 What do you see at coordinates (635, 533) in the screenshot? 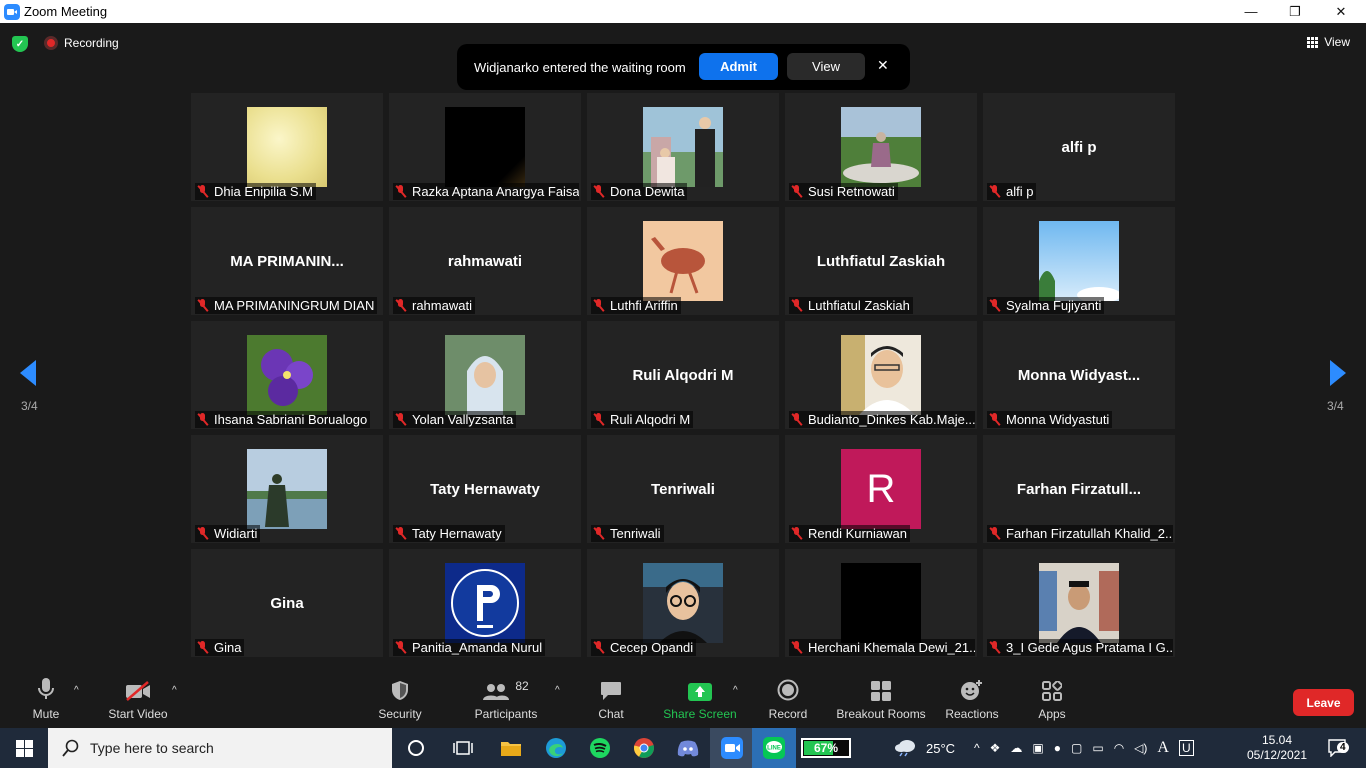
I see `participant-name: Tenriwali` at bounding box center [635, 533].